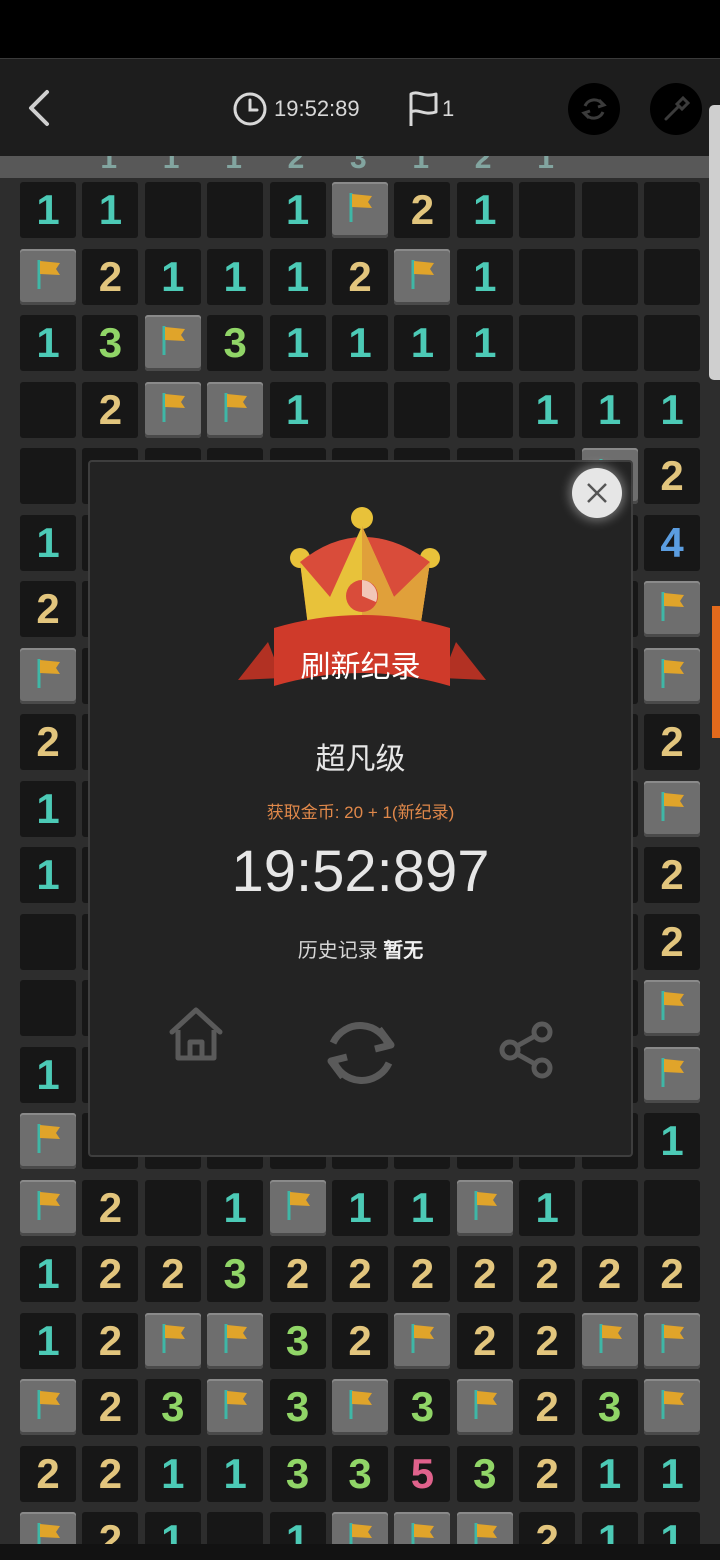 This screenshot has width=720, height=1560. What do you see at coordinates (422, 1473) in the screenshot?
I see `number-cell: 5` at bounding box center [422, 1473].